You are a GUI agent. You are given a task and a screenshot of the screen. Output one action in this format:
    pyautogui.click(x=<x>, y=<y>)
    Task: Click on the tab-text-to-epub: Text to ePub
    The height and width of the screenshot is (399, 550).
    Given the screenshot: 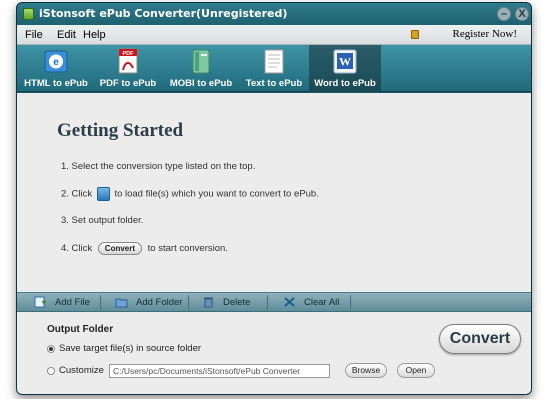 What is the action you would take?
    pyautogui.click(x=274, y=68)
    